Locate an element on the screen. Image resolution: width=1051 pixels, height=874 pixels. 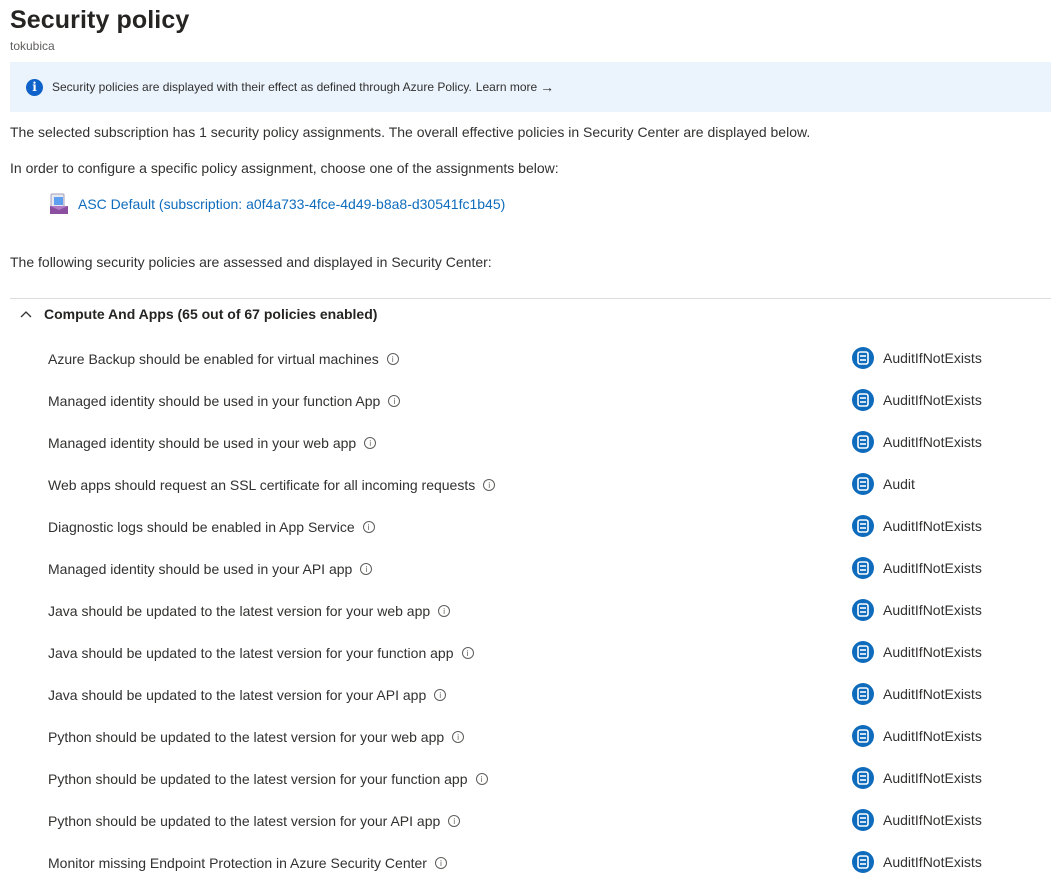
arrow-right-icon: → is located at coordinates (547, 87).